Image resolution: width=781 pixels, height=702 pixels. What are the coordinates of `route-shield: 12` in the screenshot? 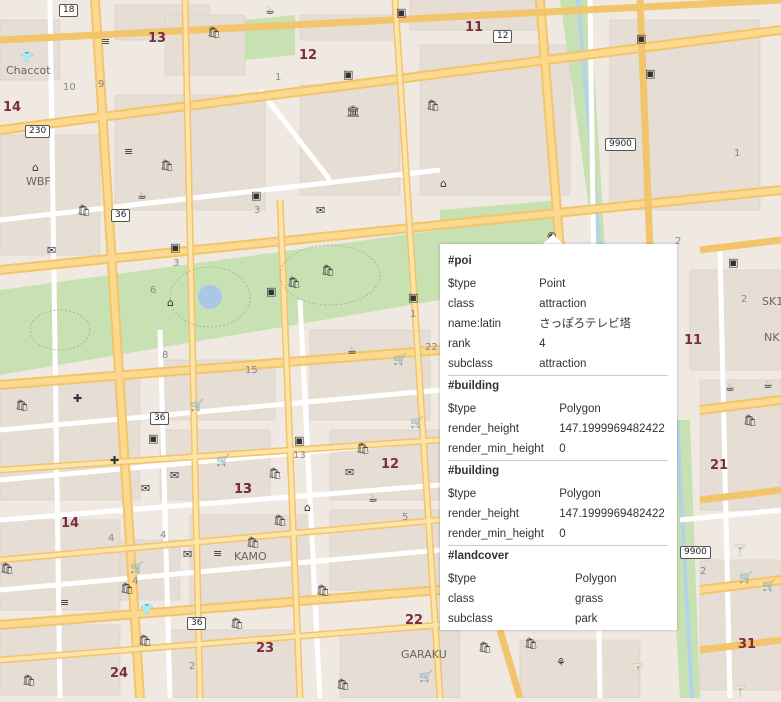 It's located at (503, 36).